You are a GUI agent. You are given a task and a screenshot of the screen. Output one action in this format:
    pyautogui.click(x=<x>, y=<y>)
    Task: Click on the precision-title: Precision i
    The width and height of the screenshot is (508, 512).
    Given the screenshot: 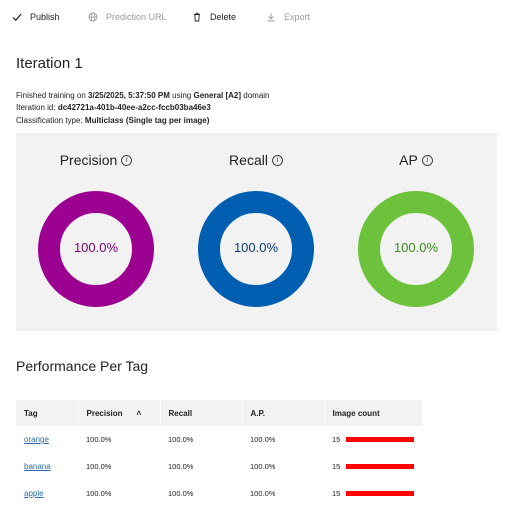 What is the action you would take?
    pyautogui.click(x=96, y=160)
    